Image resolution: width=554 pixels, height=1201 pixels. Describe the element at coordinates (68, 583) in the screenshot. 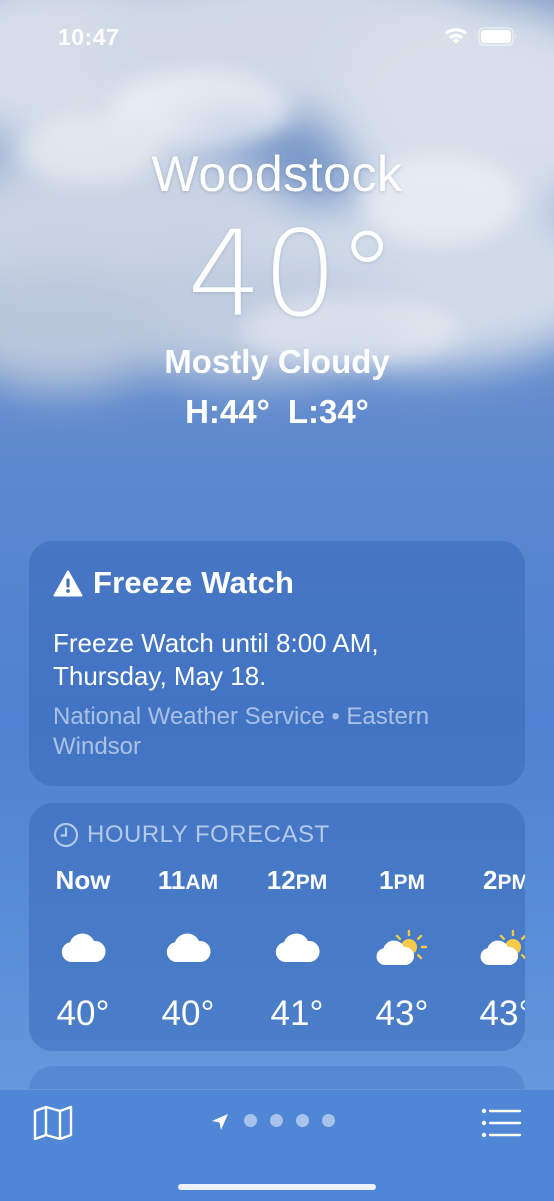

I see `warning-triangle-icon` at that location.